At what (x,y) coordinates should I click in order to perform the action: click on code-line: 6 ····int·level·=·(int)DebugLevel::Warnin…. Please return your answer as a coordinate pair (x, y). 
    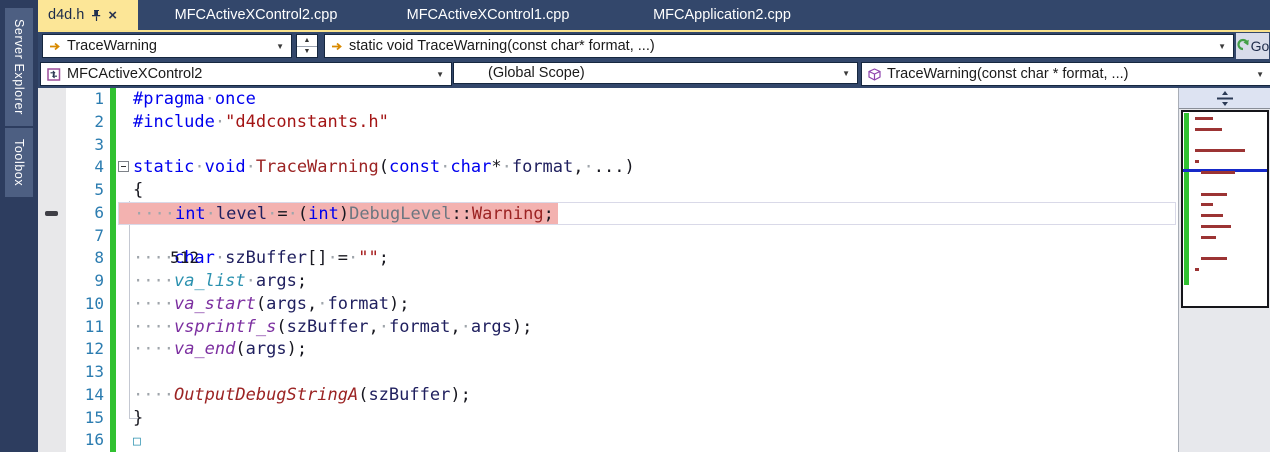
    Looking at the image, I should click on (608, 213).